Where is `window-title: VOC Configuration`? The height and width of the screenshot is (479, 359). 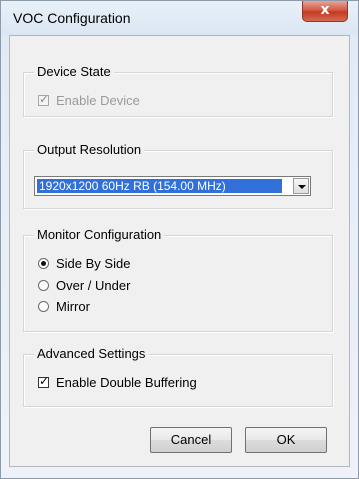
window-title: VOC Configuration is located at coordinates (72, 18).